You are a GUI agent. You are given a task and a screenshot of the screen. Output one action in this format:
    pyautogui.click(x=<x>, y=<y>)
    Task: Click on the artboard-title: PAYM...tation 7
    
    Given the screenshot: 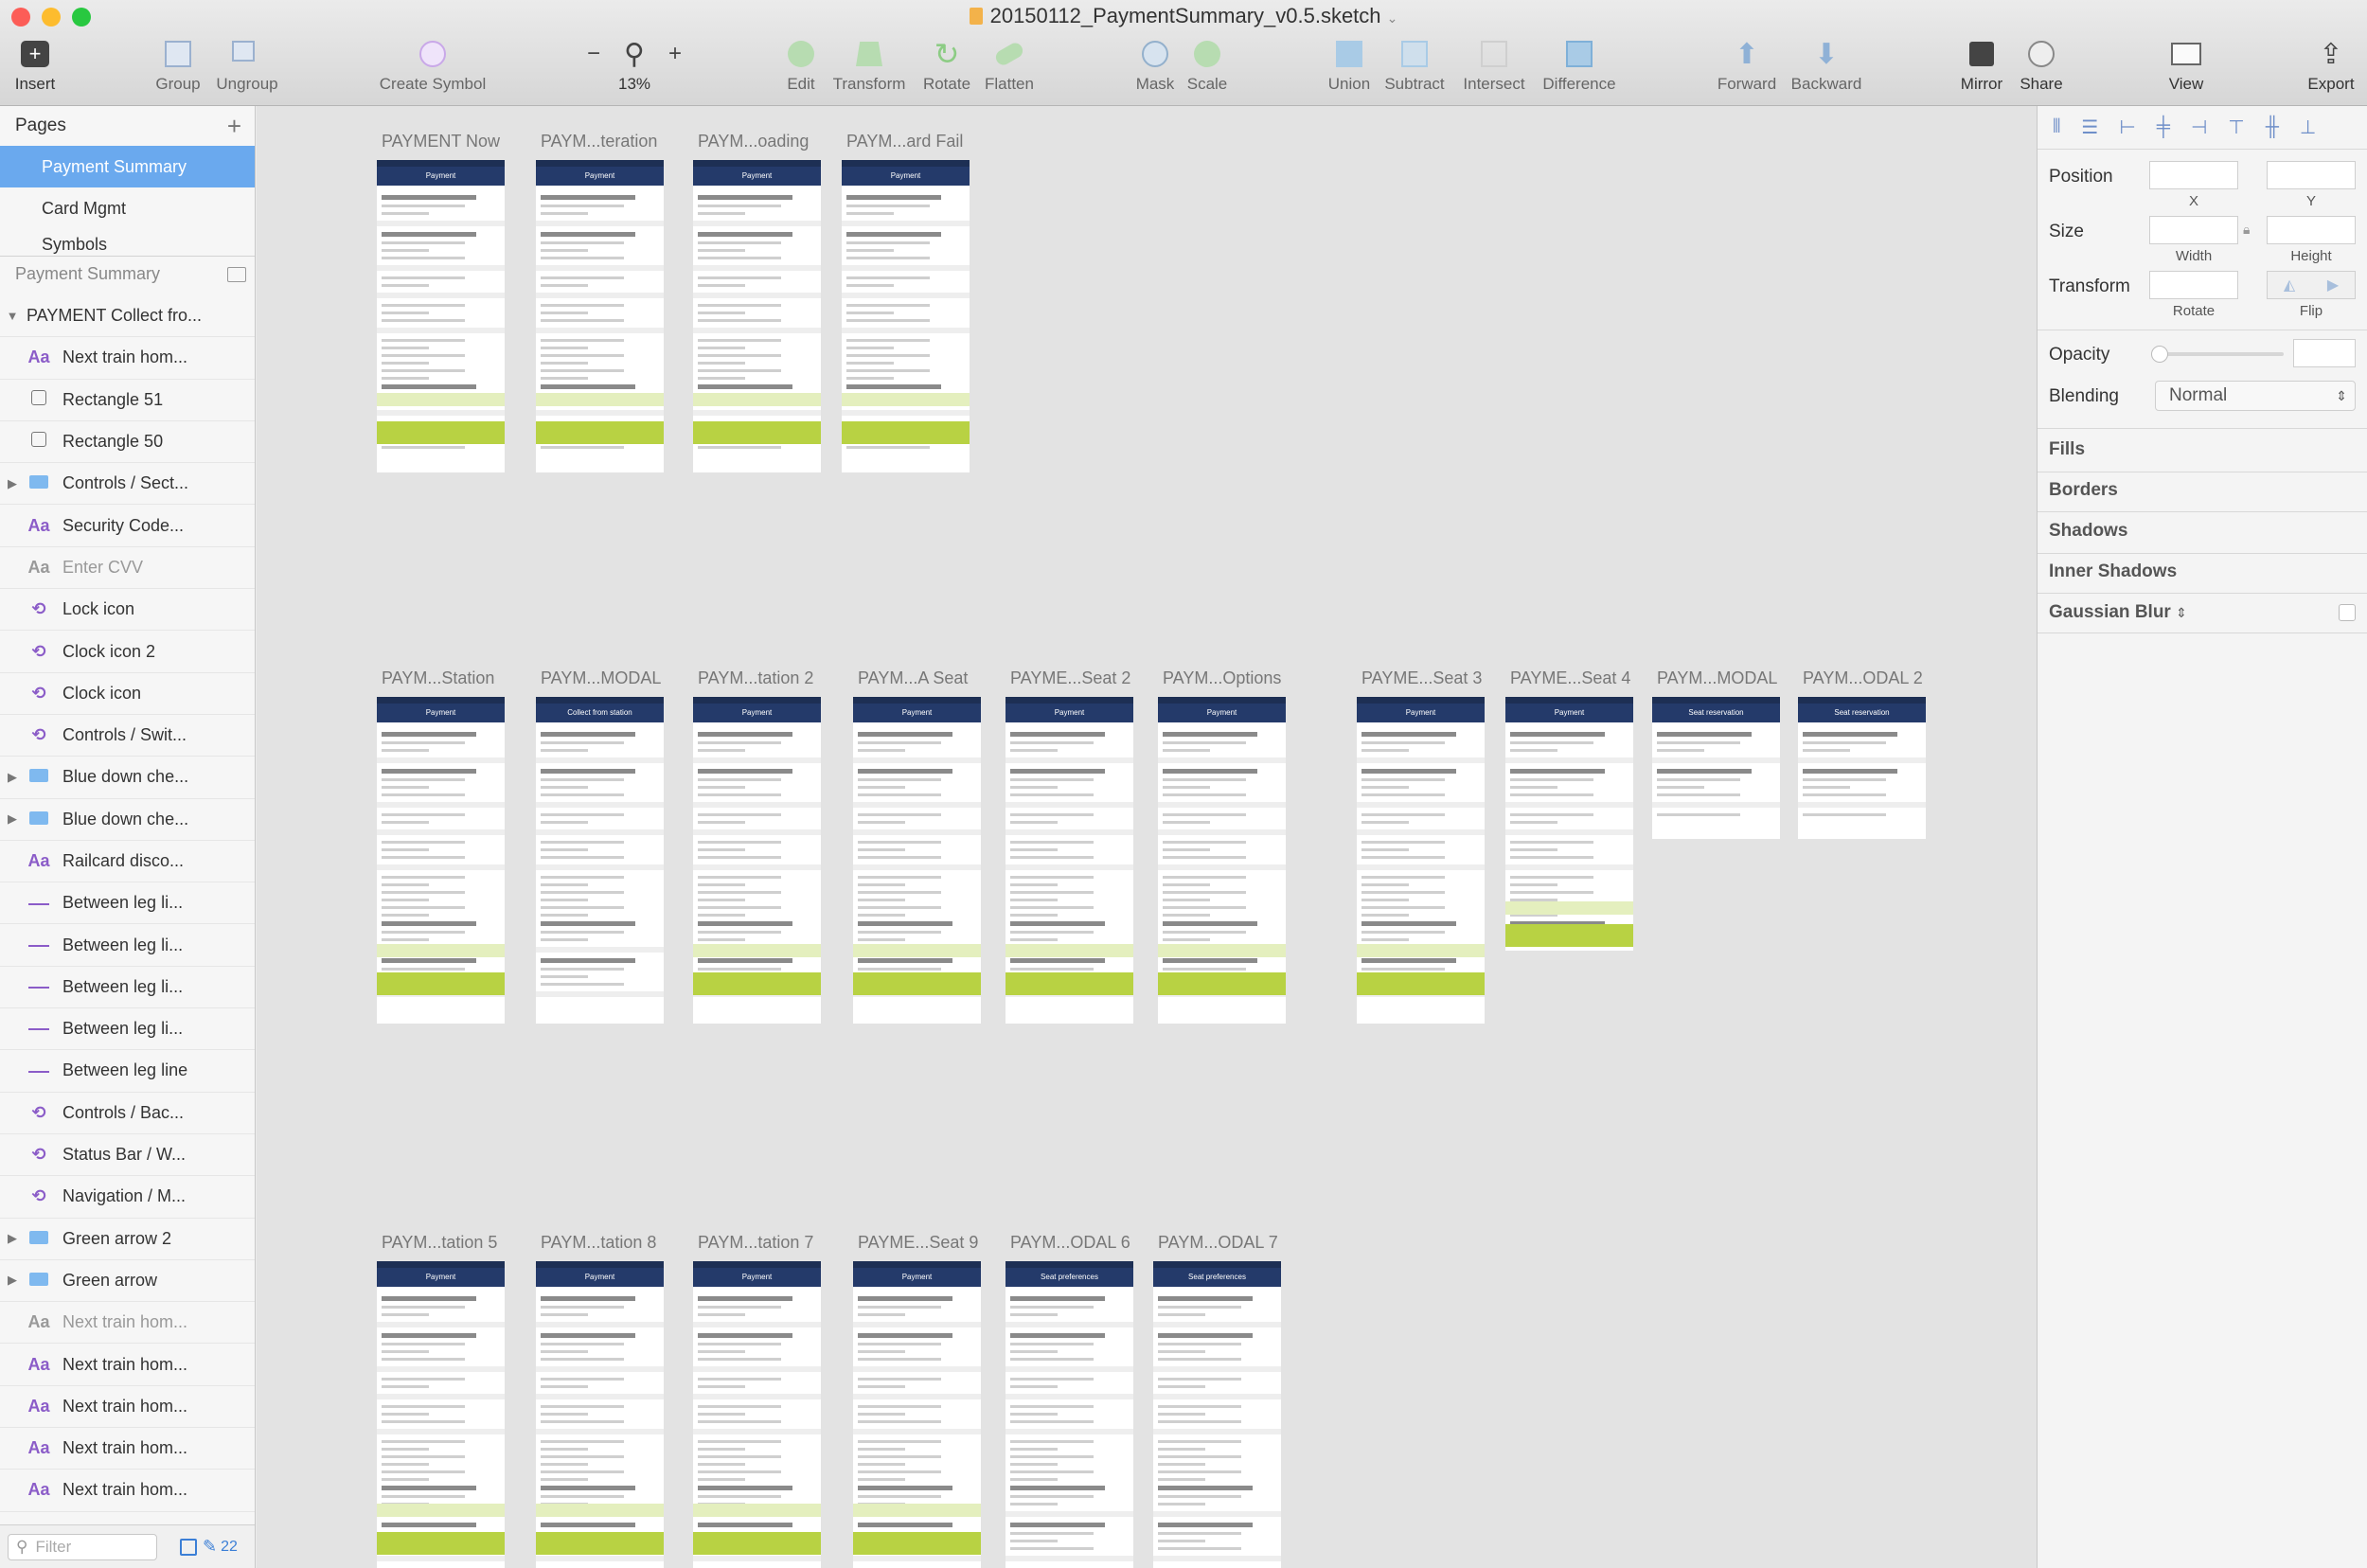 What is the action you would take?
    pyautogui.click(x=756, y=1243)
    